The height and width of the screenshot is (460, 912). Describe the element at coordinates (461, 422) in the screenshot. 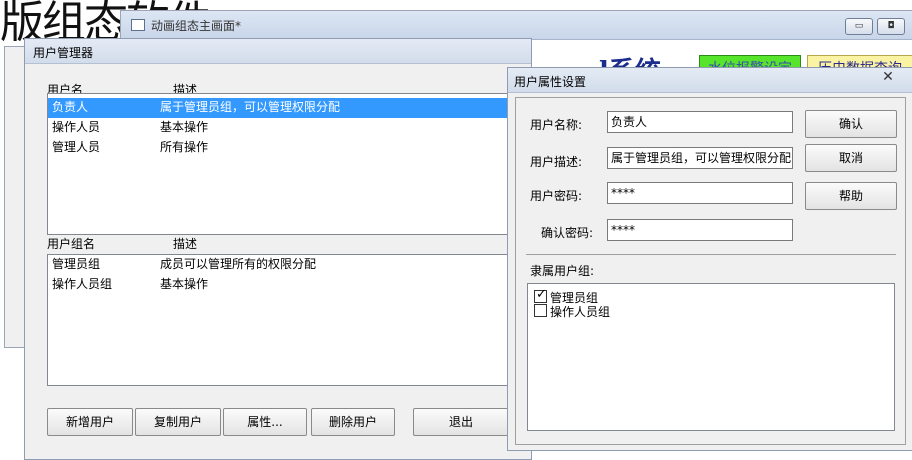

I see `exit-button: 退出` at that location.